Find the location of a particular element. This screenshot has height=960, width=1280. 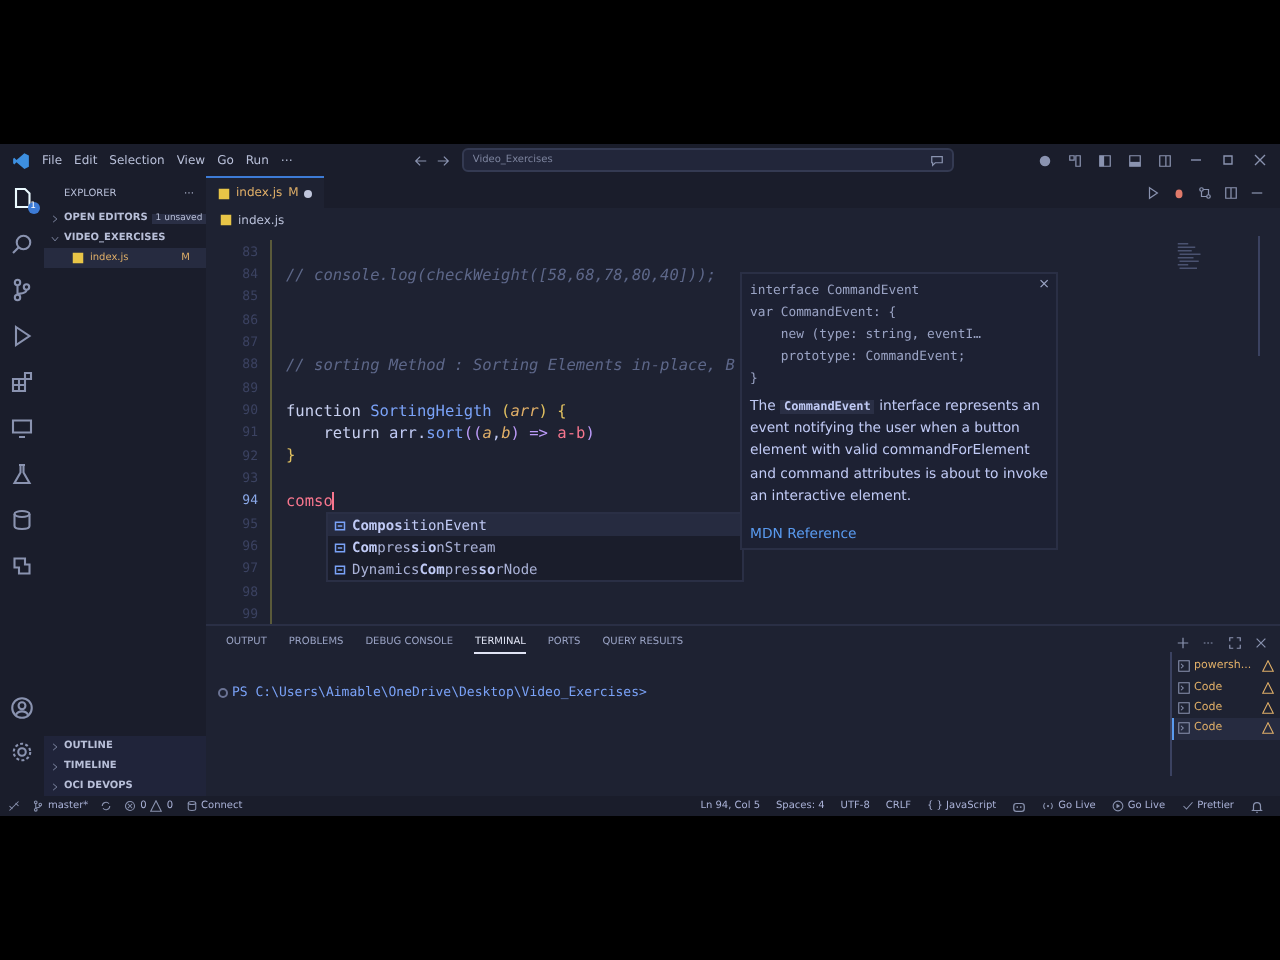

plus-icon is located at coordinates (1183, 643).